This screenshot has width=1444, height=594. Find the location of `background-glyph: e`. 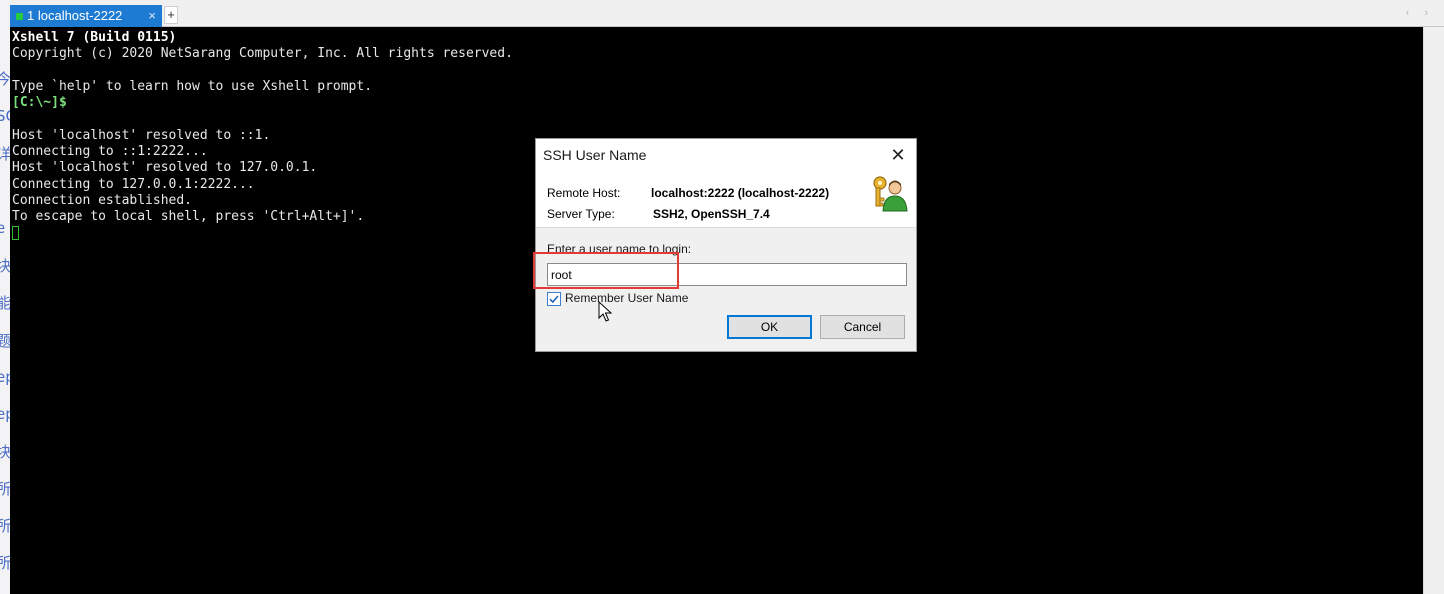

background-glyph: e is located at coordinates (3, 228).